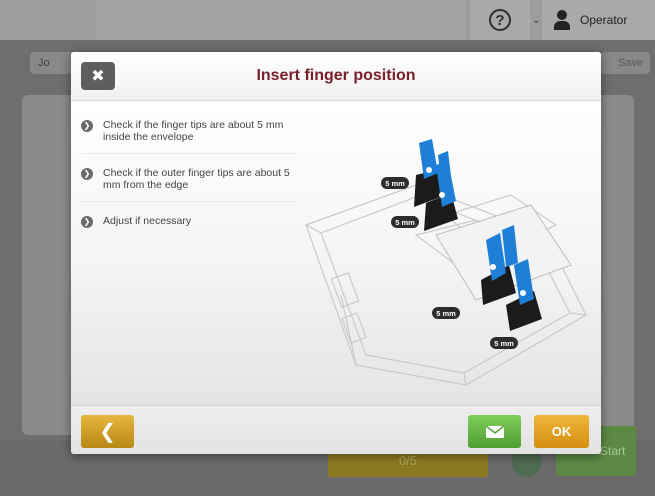 This screenshot has width=655, height=496. Describe the element at coordinates (44, 63) in the screenshot. I see `jobs-label: Jo` at that location.